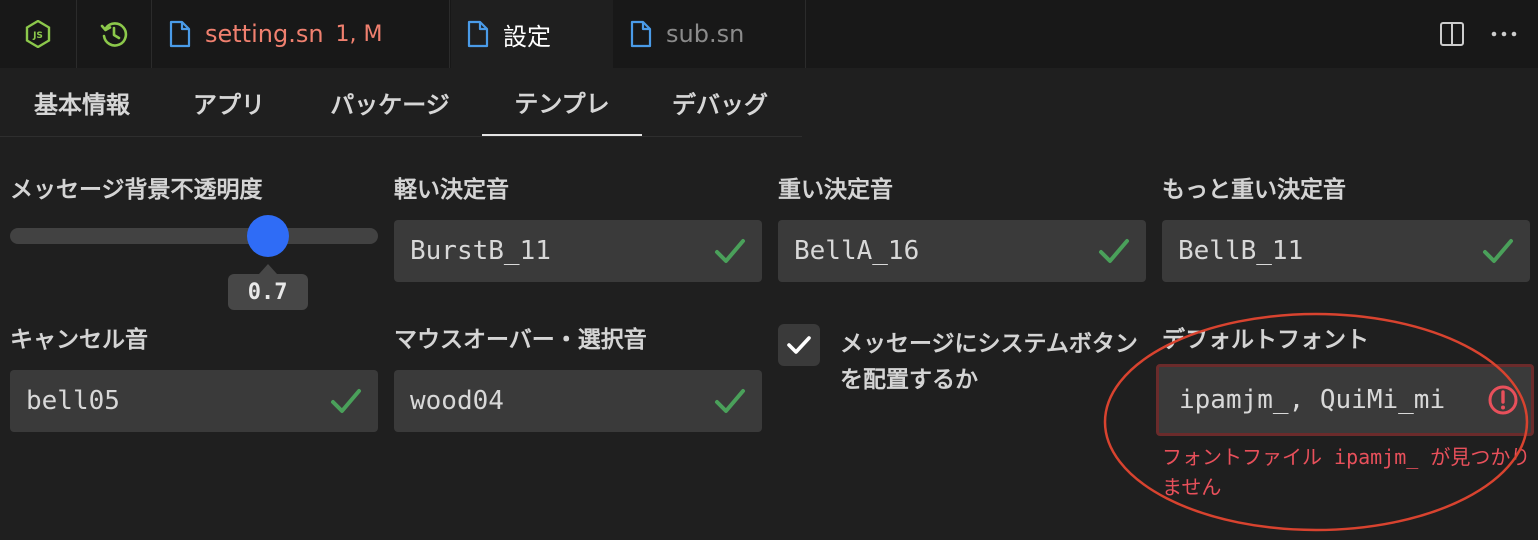 The image size is (1538, 540). What do you see at coordinates (1265, 340) in the screenshot?
I see `default-font-label: デフォルトフォント` at bounding box center [1265, 340].